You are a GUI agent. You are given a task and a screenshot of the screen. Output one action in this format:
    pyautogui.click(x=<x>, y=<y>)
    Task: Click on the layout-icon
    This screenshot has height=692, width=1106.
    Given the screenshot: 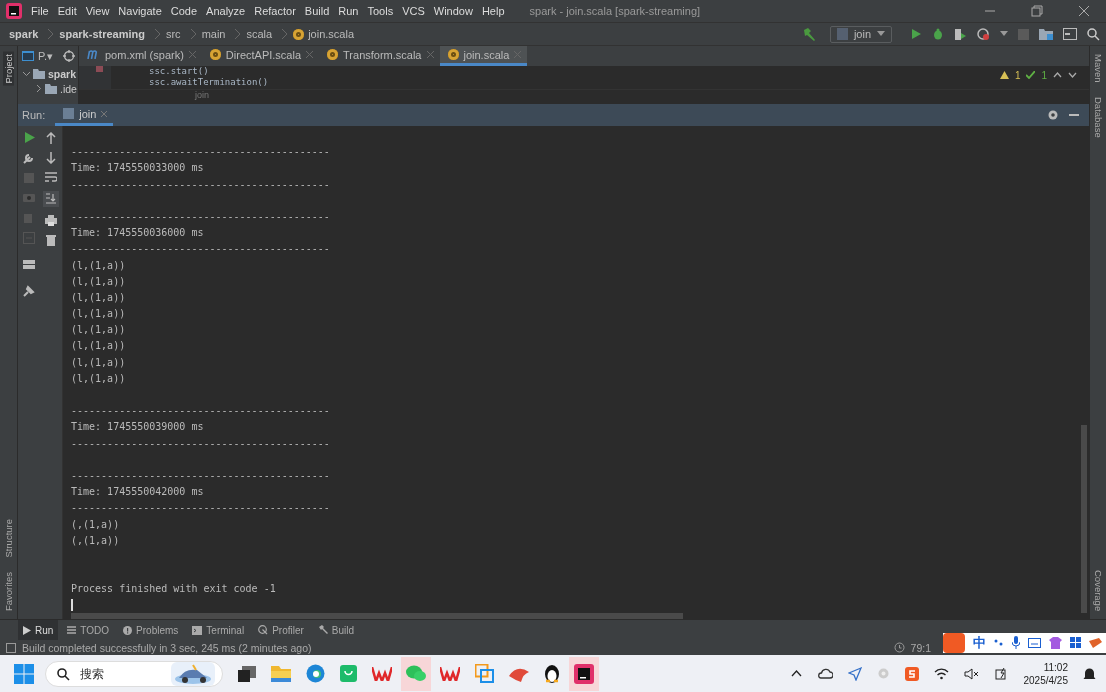 What is the action you would take?
    pyautogui.click(x=29, y=264)
    